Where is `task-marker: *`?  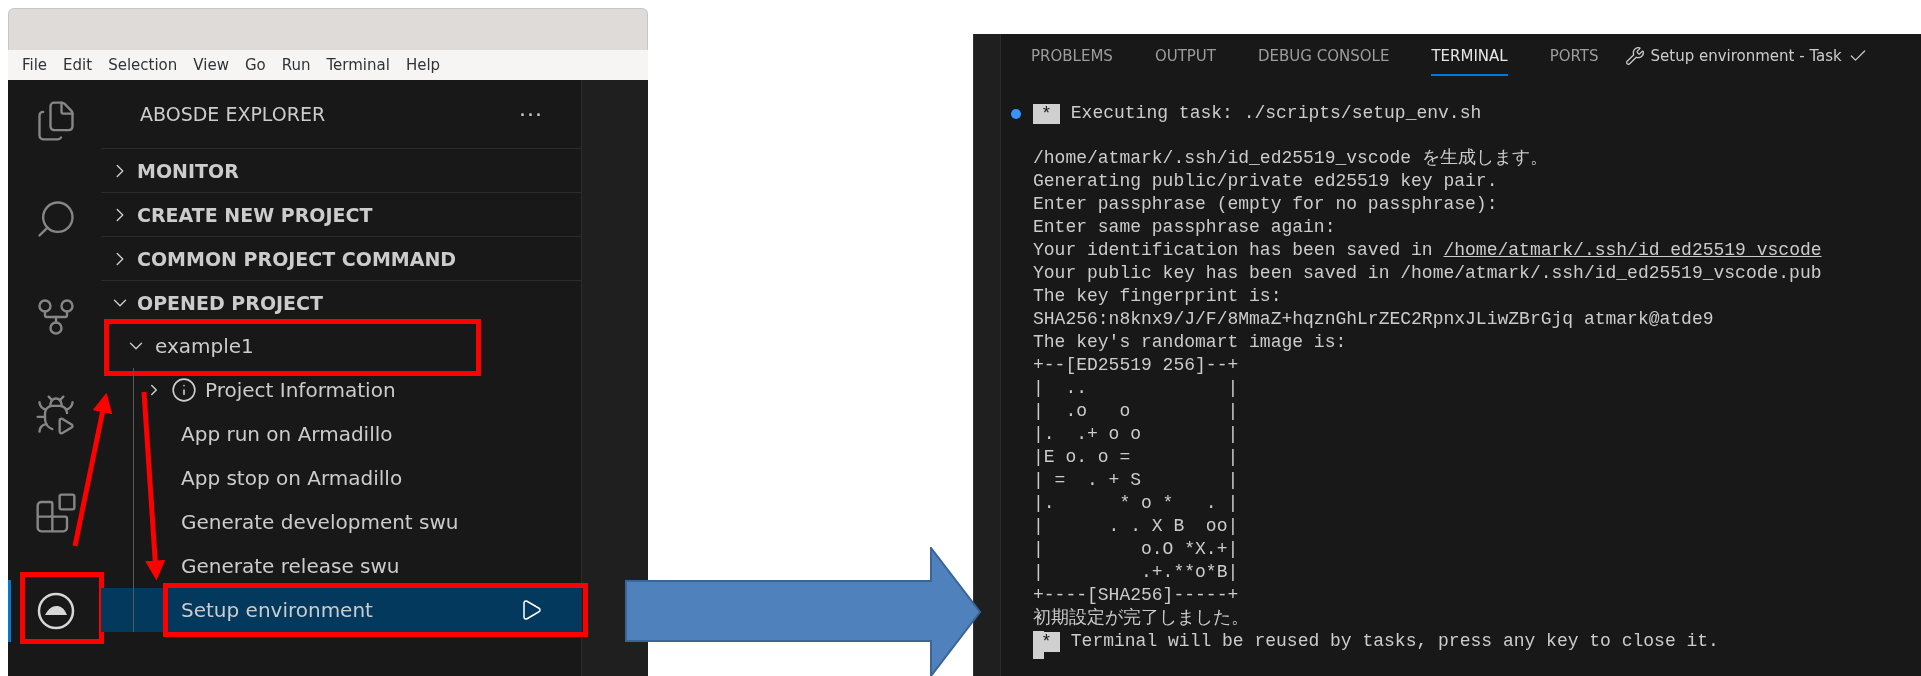 task-marker: * is located at coordinates (1046, 113).